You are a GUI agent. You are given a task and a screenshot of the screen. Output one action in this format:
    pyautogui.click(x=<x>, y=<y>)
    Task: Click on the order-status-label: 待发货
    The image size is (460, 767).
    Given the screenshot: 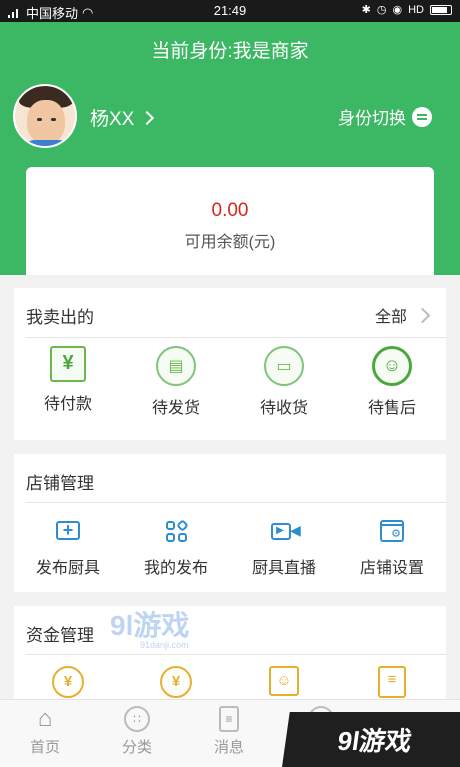 What is the action you would take?
    pyautogui.click(x=175, y=408)
    